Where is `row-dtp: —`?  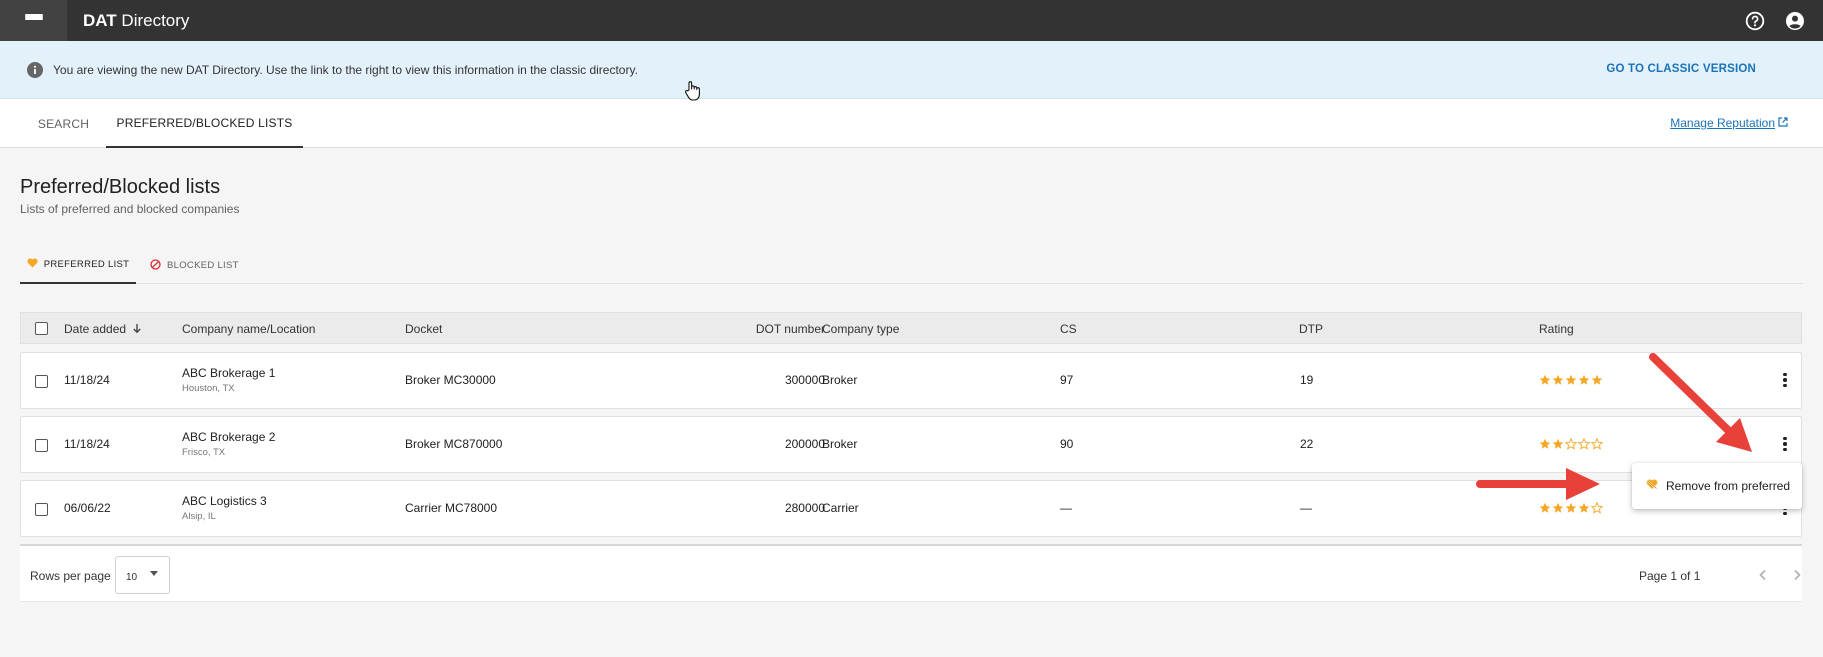 row-dtp: — is located at coordinates (1306, 508).